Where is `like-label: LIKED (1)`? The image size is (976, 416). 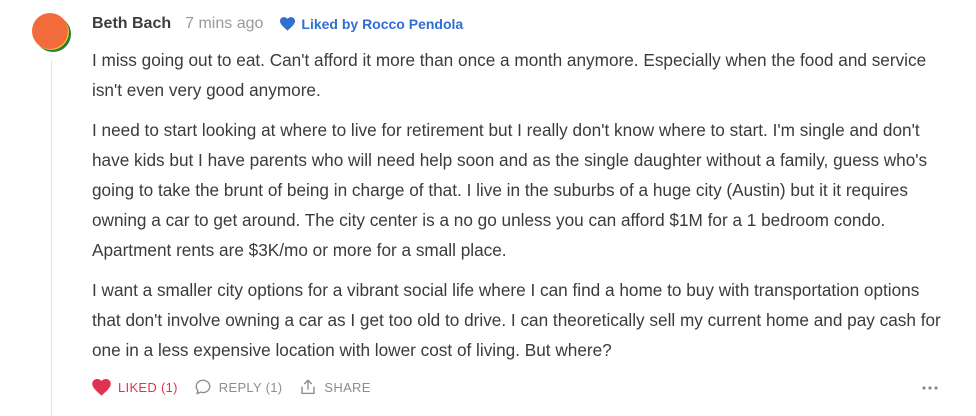
like-label: LIKED (1) is located at coordinates (148, 387).